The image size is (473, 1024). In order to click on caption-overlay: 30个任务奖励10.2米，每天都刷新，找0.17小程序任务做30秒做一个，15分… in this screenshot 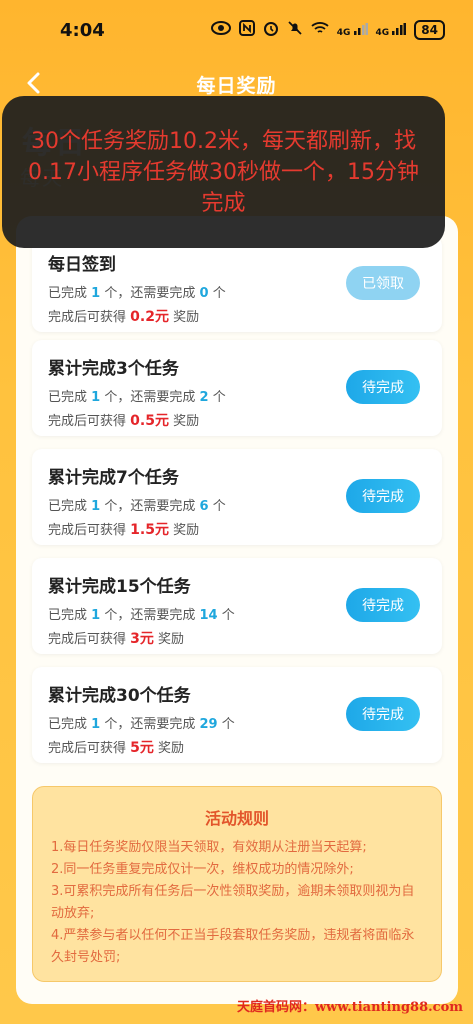, I will do `click(223, 172)`.